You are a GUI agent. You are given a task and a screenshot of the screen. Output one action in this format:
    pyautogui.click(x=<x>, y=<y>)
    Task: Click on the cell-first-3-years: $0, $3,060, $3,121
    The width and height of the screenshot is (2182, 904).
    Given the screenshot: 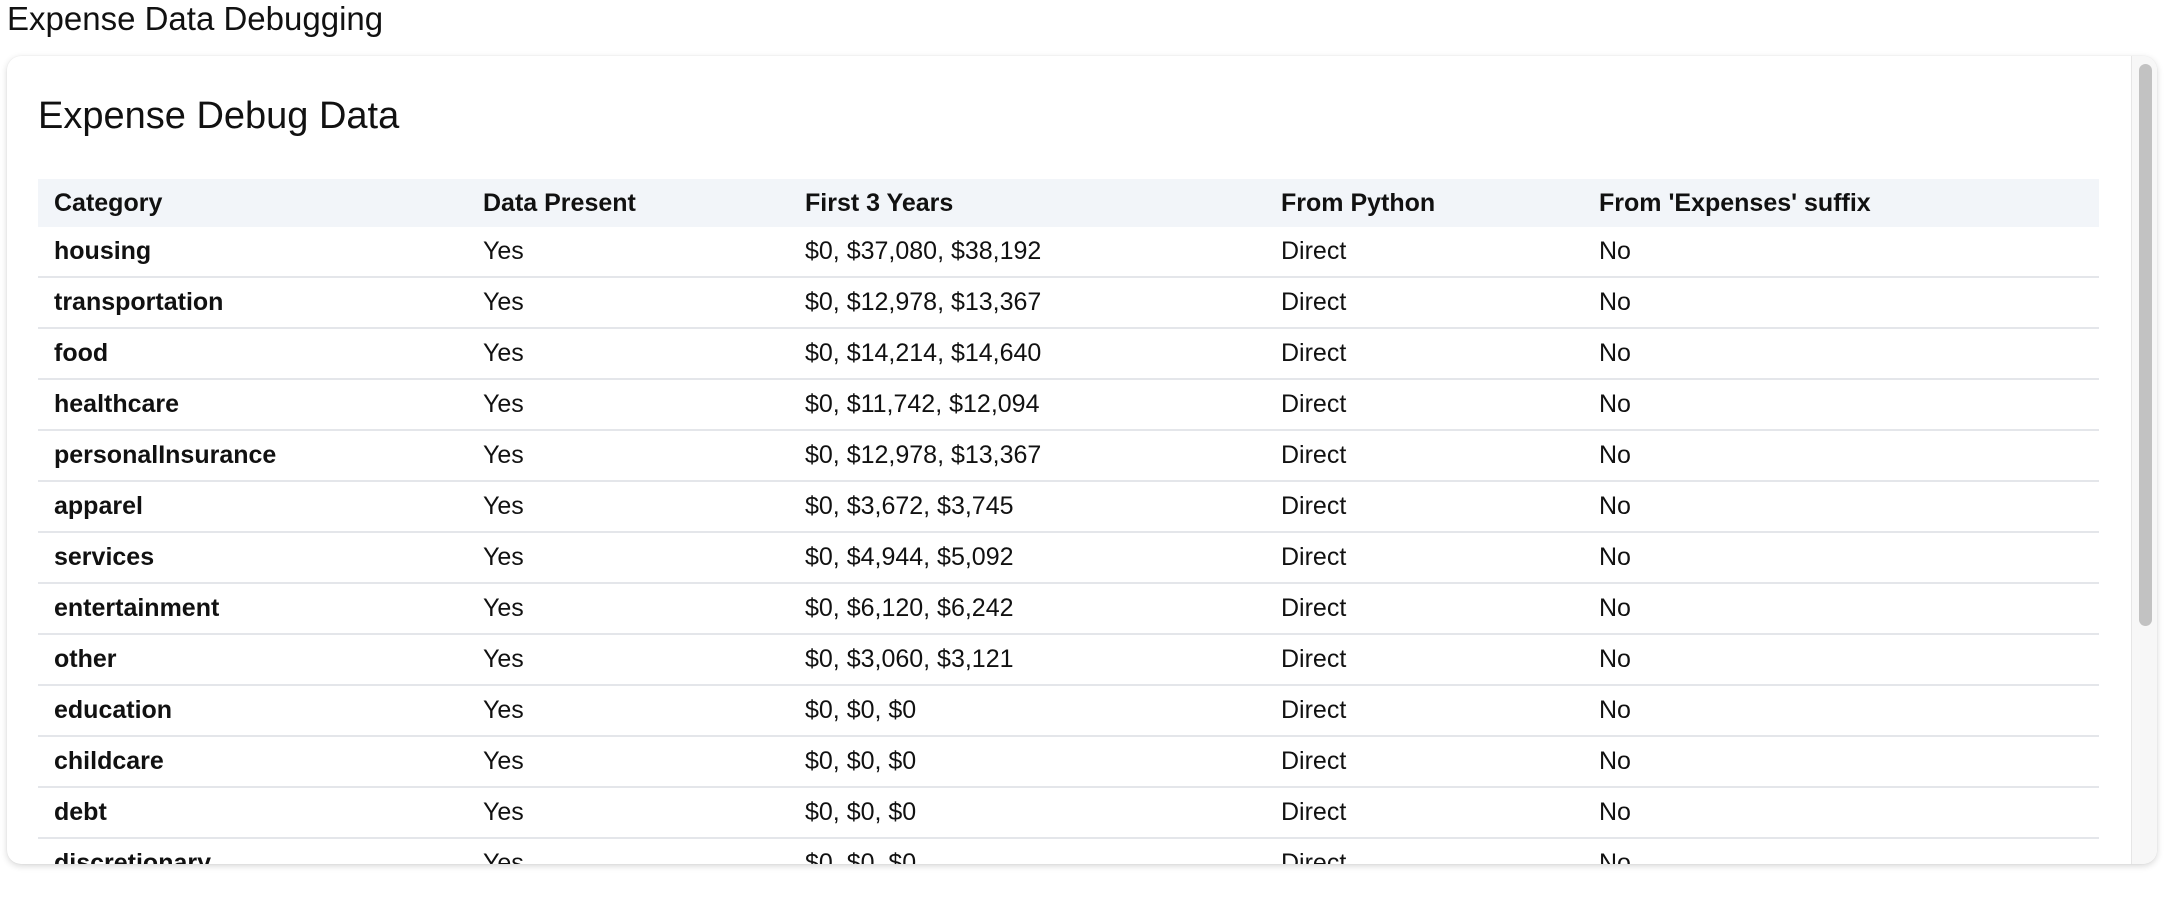 What is the action you would take?
    pyautogui.click(x=1027, y=660)
    